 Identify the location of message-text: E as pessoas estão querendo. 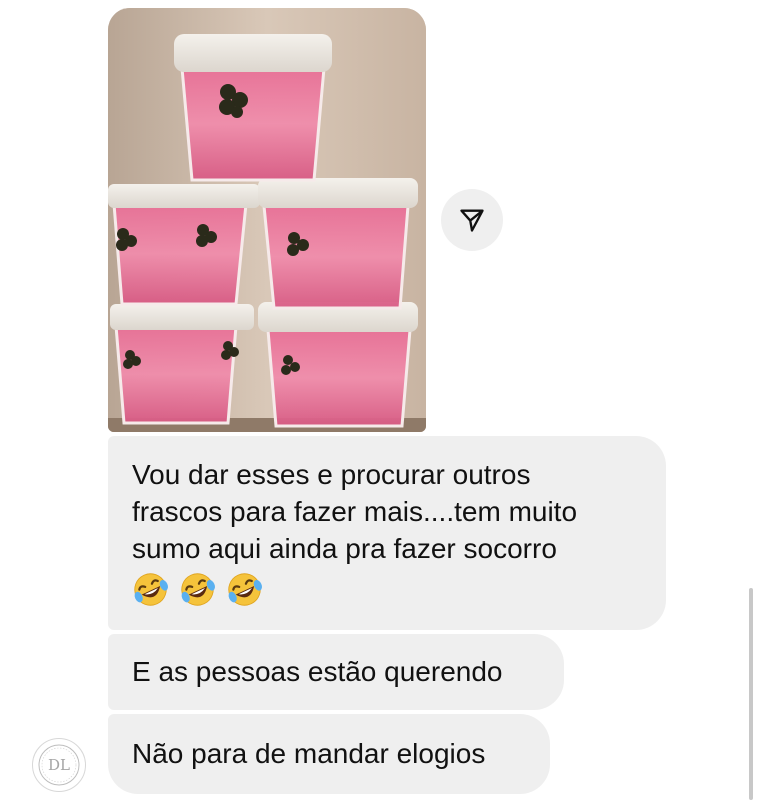
(317, 671).